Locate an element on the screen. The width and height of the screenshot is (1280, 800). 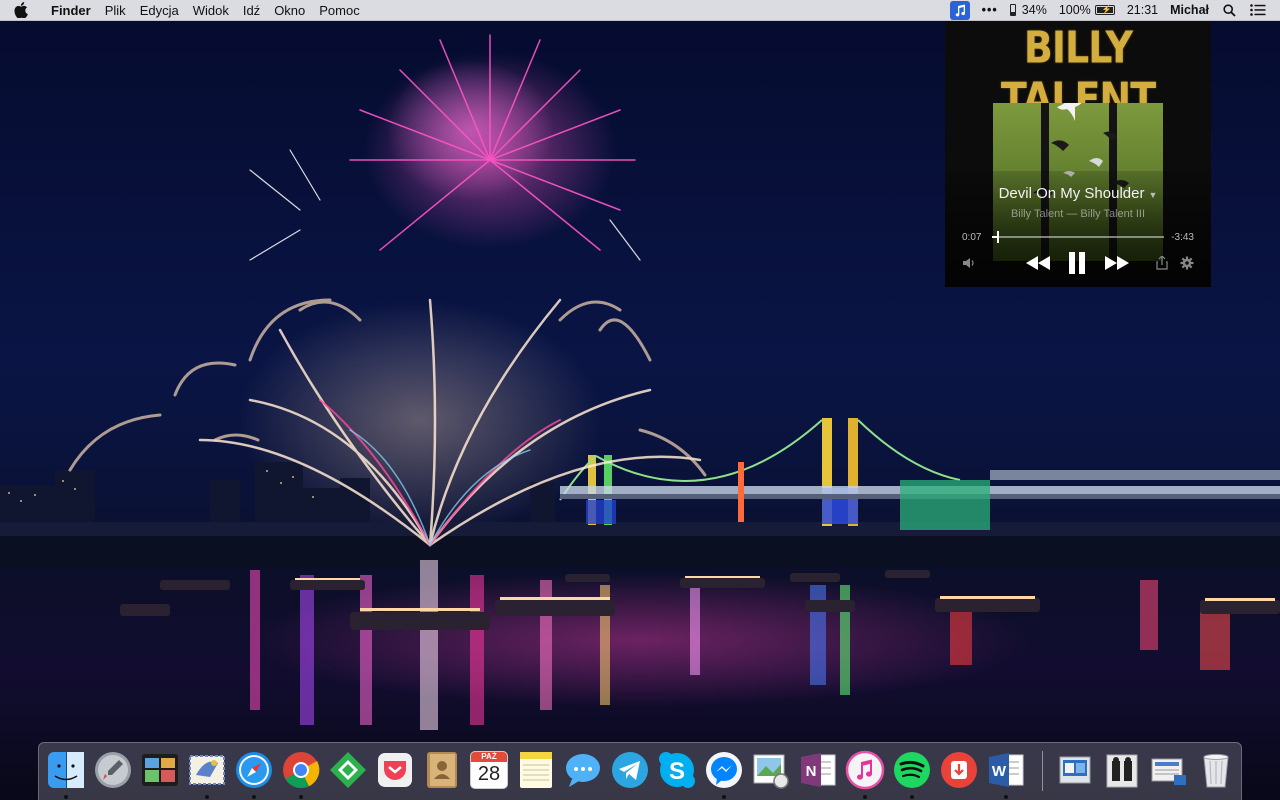
dock-contacts is located at coordinates (442, 770).